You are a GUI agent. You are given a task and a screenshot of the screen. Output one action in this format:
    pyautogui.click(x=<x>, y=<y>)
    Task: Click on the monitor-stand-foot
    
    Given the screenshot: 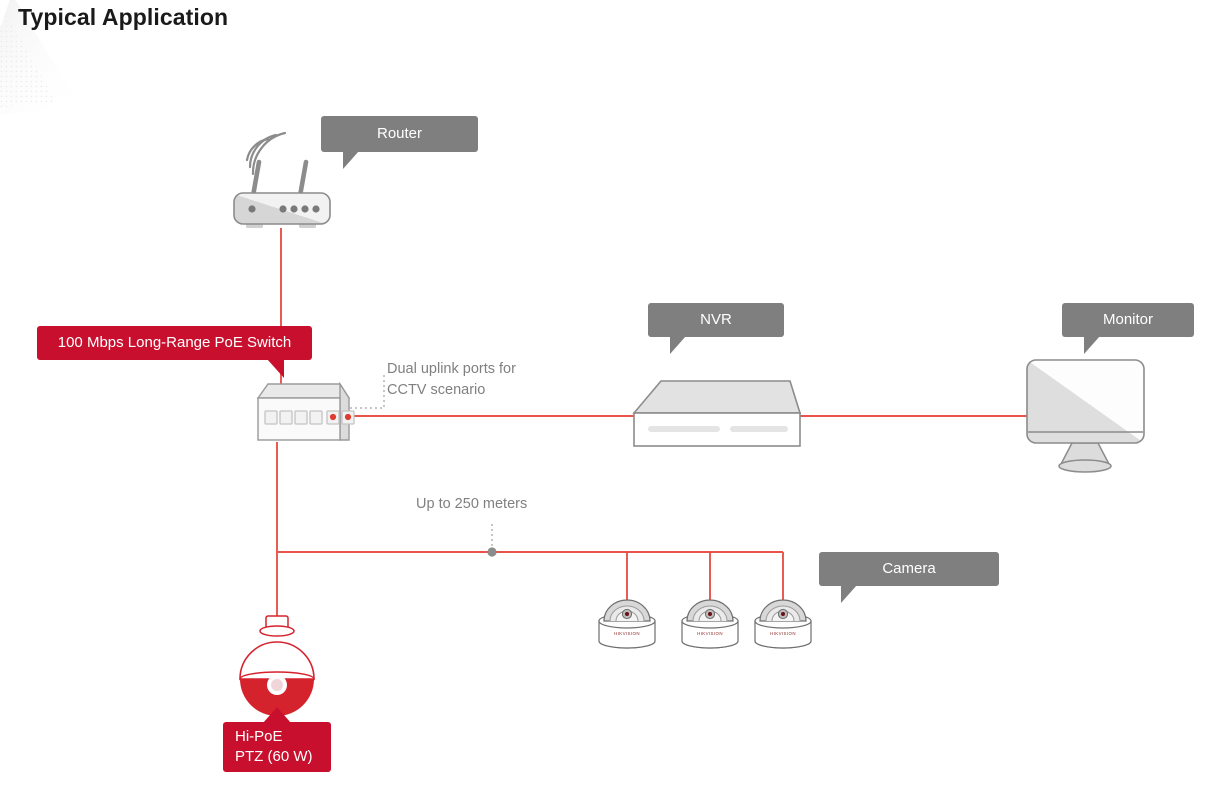 What is the action you would take?
    pyautogui.click(x=1085, y=466)
    